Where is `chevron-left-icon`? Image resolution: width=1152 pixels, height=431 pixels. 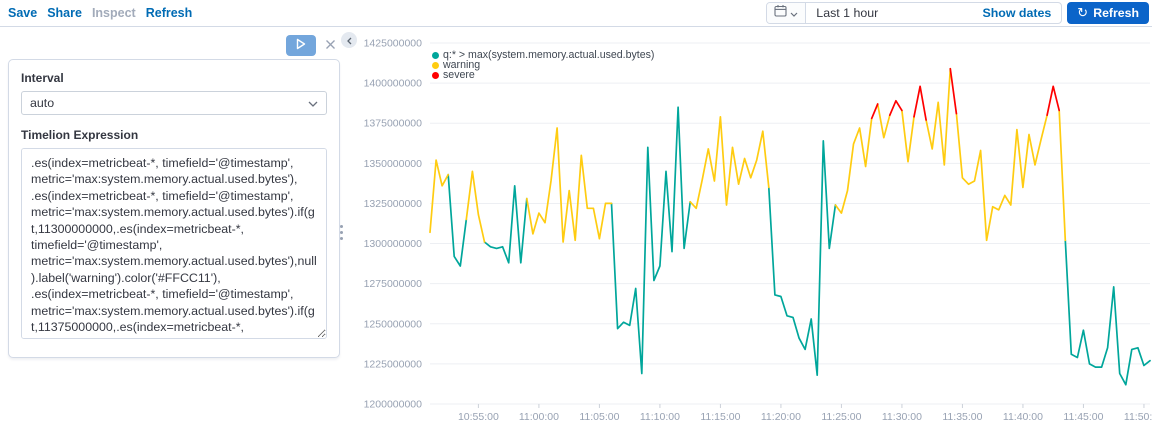
chevron-left-icon is located at coordinates (349, 40).